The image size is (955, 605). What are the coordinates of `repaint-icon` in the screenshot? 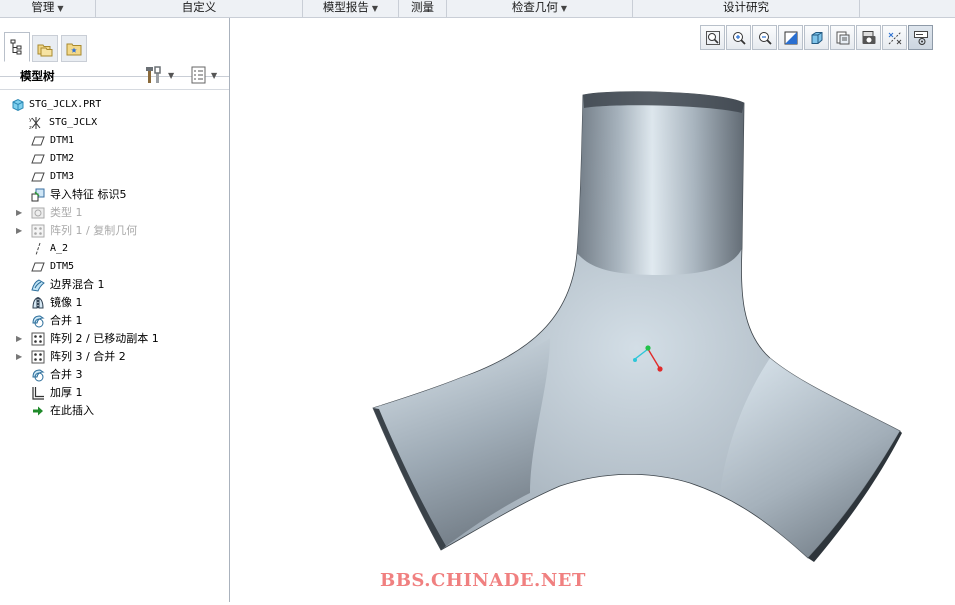 It's located at (790, 37).